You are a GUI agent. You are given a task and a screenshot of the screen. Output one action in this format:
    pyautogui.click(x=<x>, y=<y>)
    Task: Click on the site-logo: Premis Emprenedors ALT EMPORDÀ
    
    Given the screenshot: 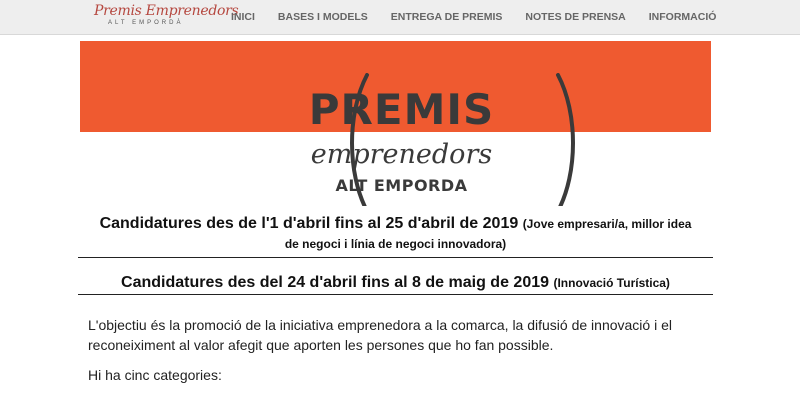 What is the action you would take?
    pyautogui.click(x=166, y=17)
    